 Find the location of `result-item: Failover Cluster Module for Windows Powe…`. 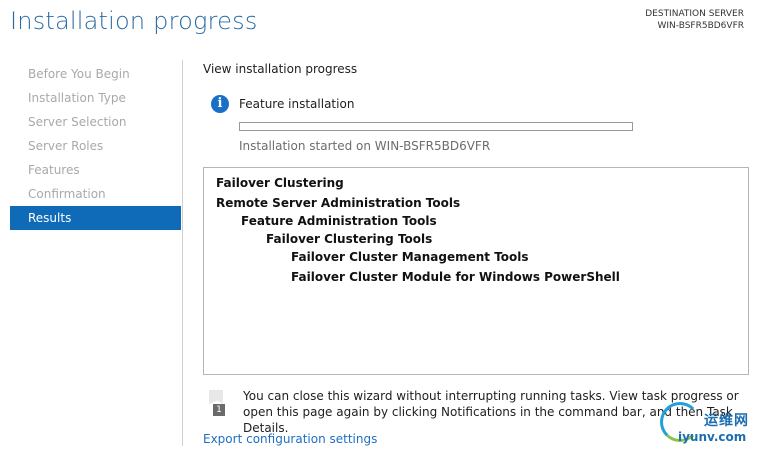

result-item: Failover Cluster Module for Windows Powe… is located at coordinates (455, 277).